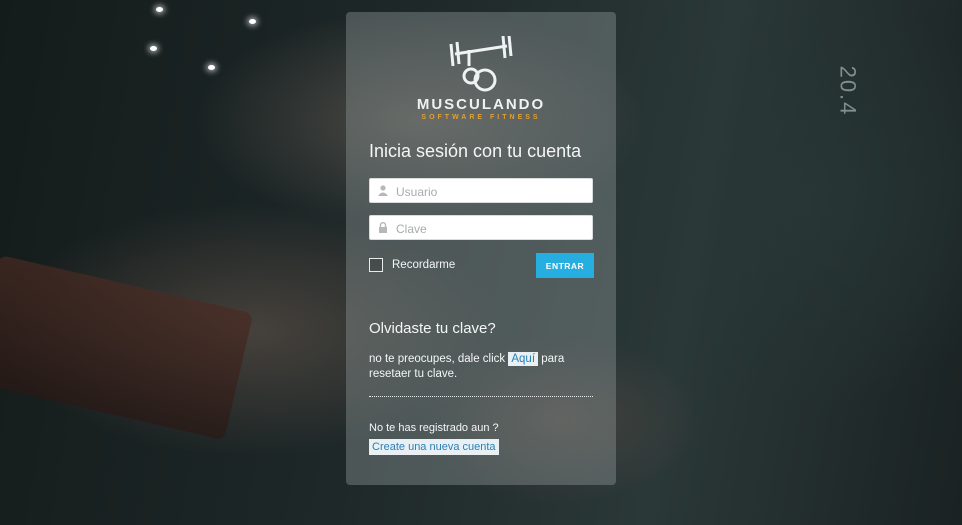 Image resolution: width=962 pixels, height=525 pixels. I want to click on lock-icon, so click(383, 227).